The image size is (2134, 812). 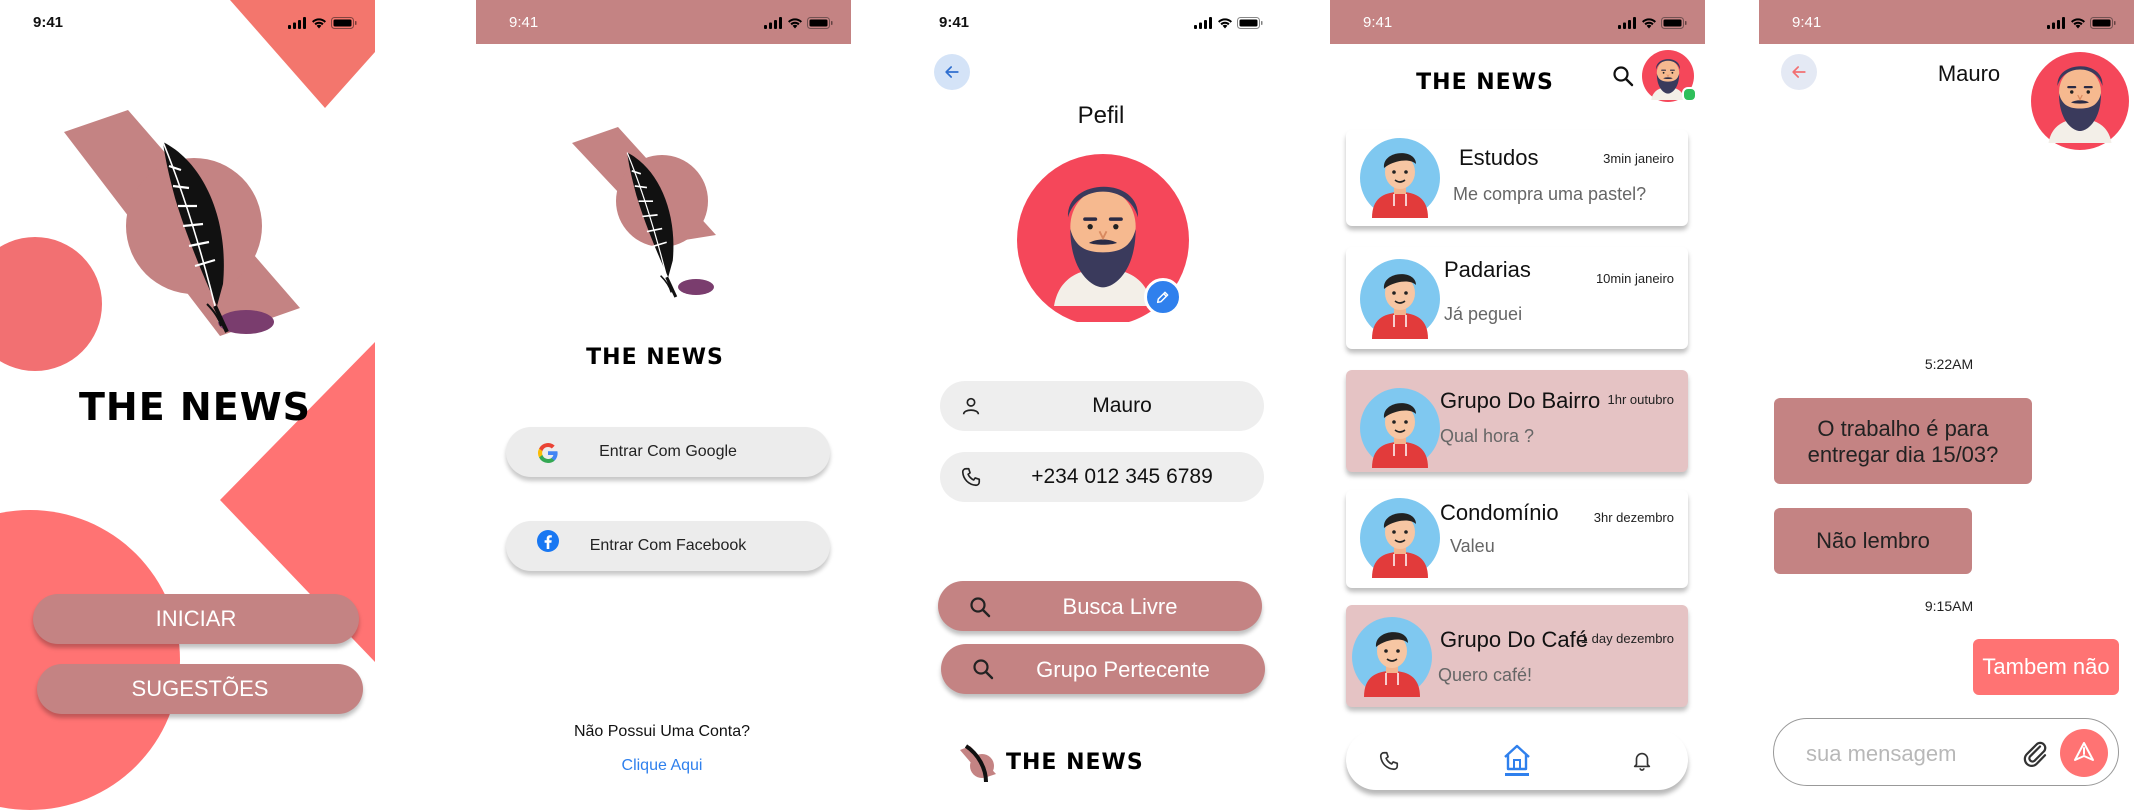 I want to click on message-composer: sua mensagem, so click(x=1946, y=752).